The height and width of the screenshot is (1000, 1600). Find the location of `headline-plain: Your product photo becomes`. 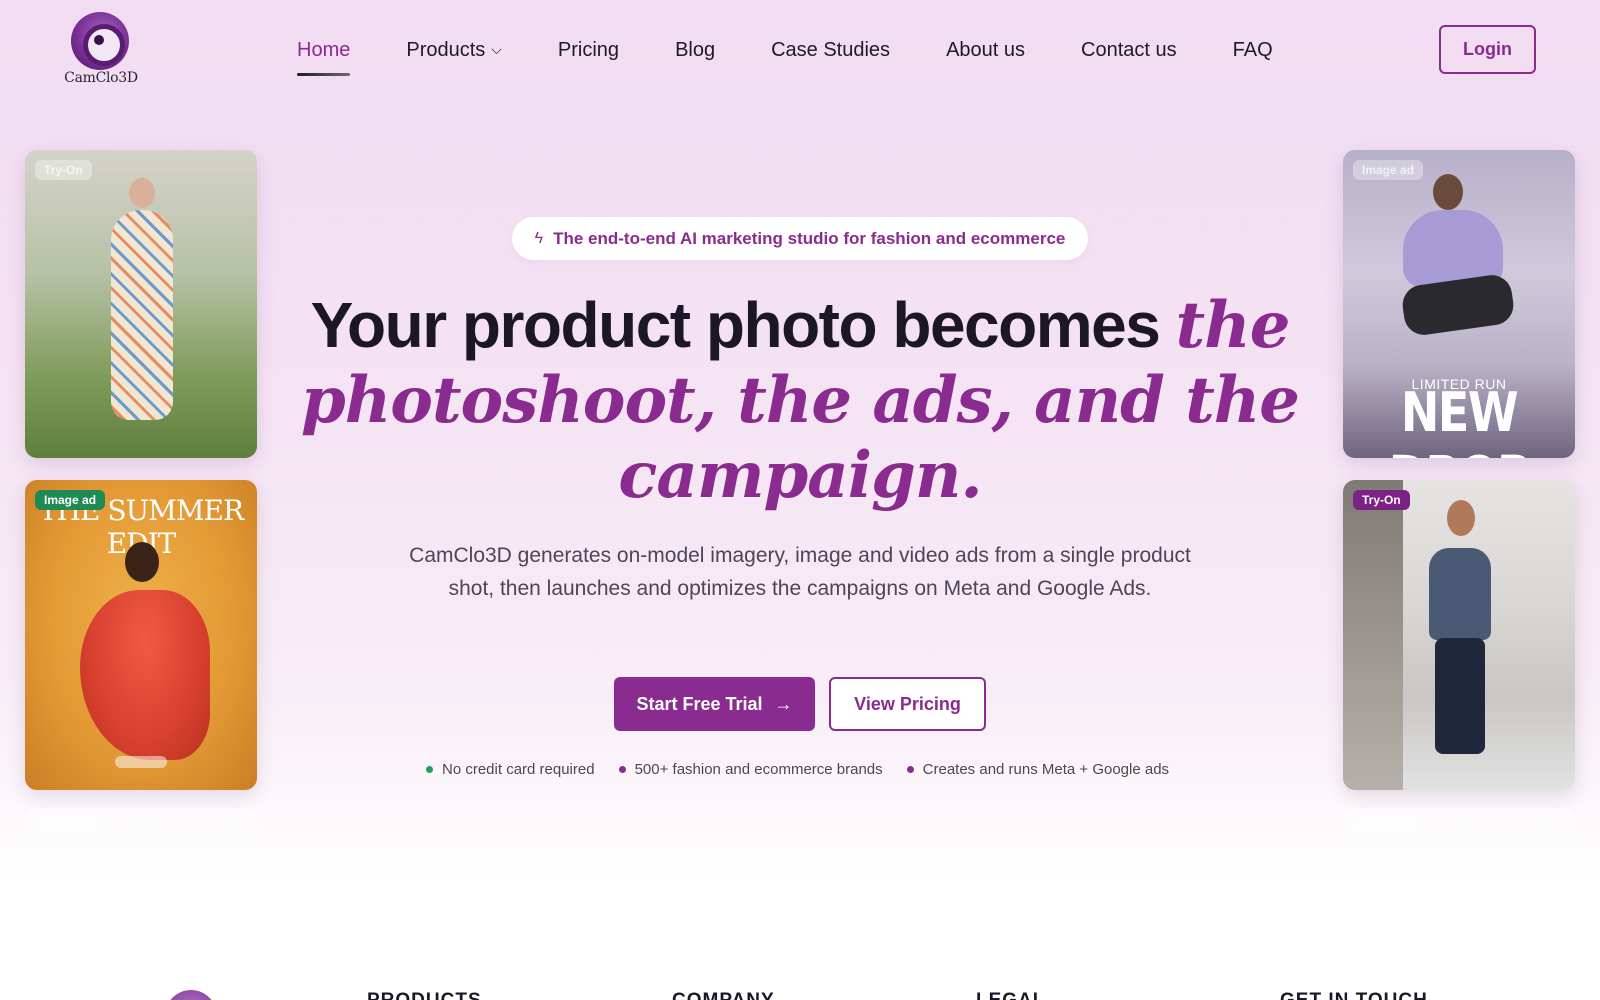

headline-plain: Your product photo becomes is located at coordinates (743, 325).